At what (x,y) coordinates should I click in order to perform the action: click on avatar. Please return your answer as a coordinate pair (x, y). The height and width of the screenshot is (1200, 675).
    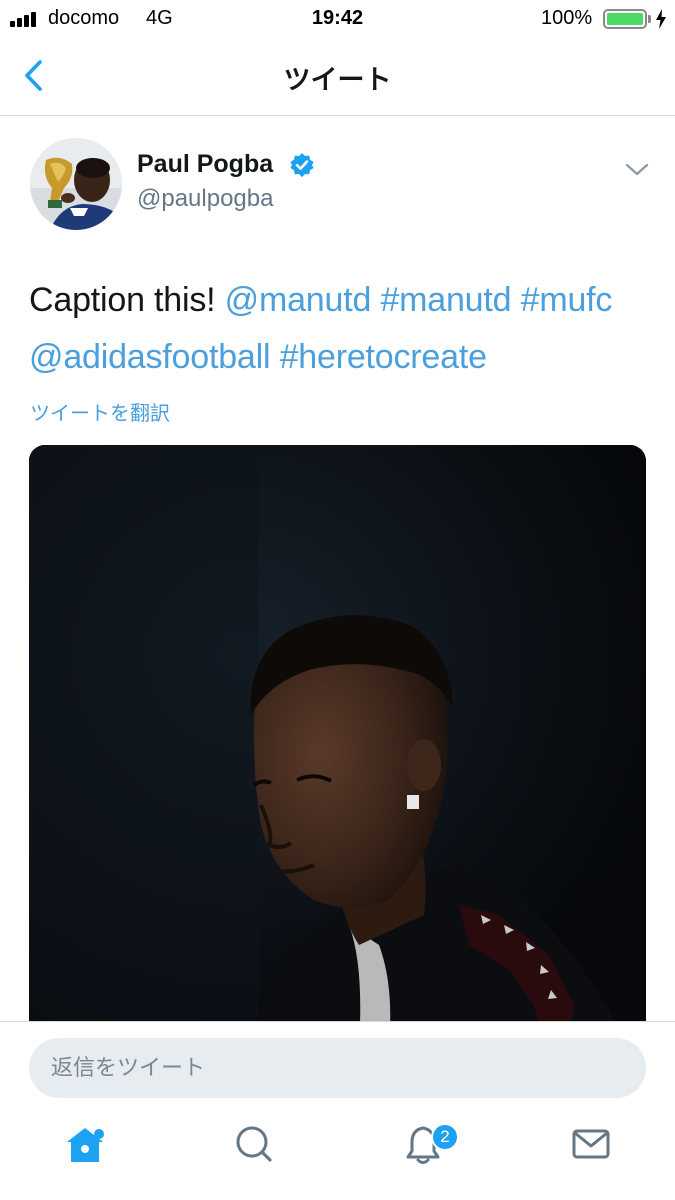
    Looking at the image, I should click on (76, 184).